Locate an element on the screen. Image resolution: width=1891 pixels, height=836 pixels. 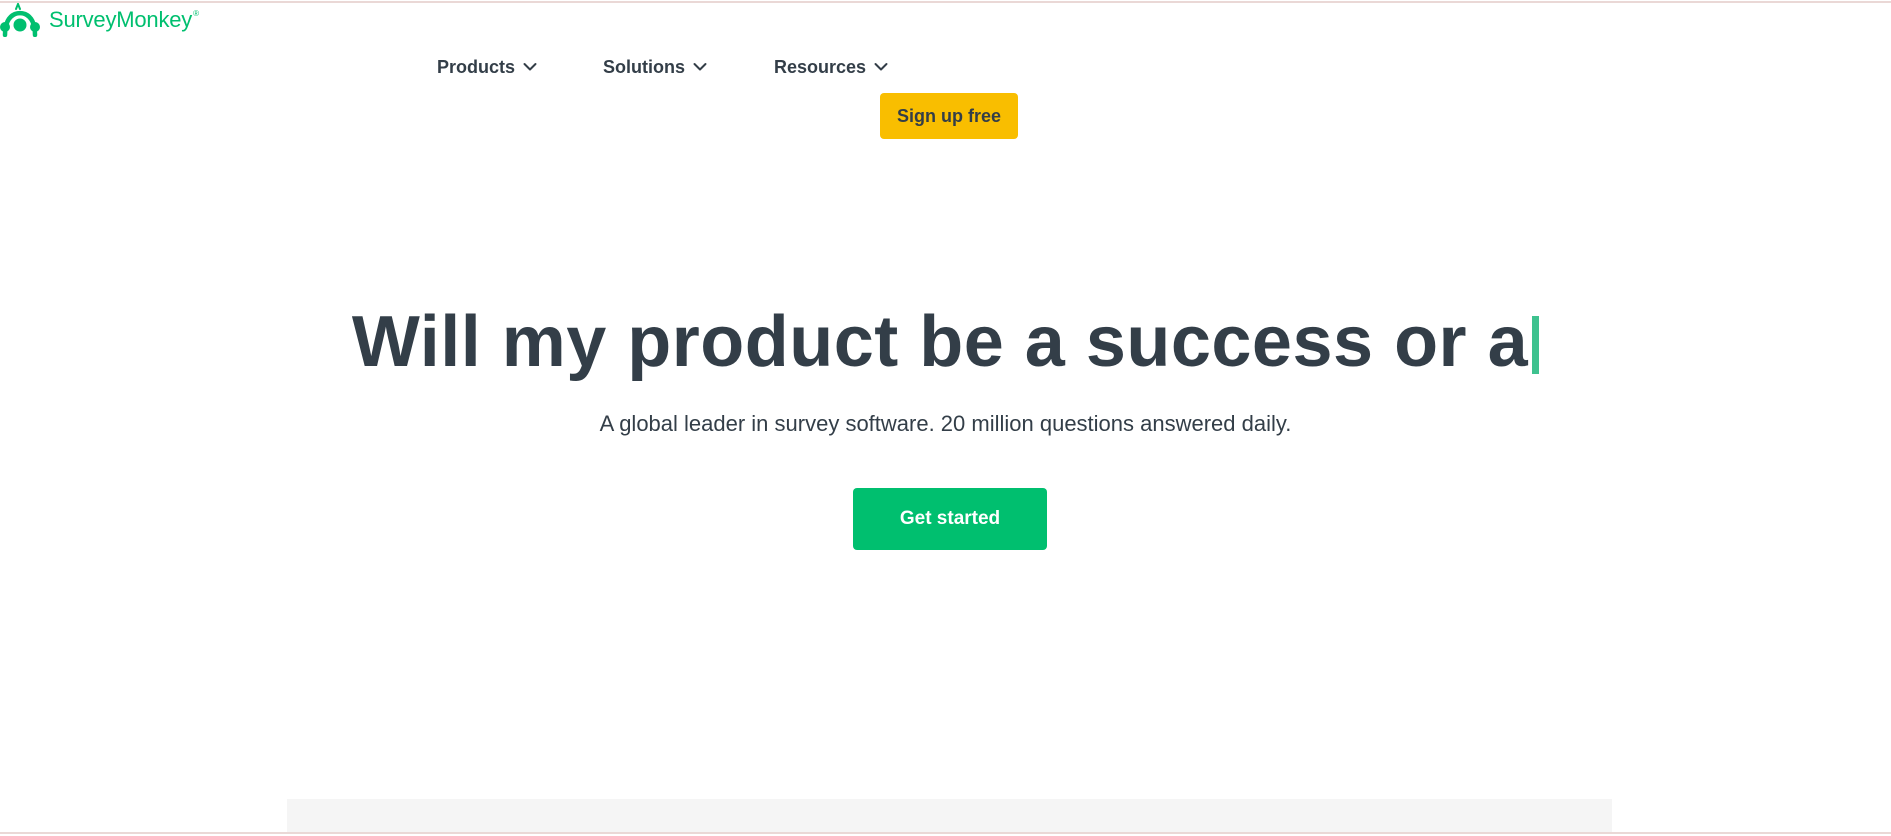
sign-up-free-button: Sign up free is located at coordinates (949, 116).